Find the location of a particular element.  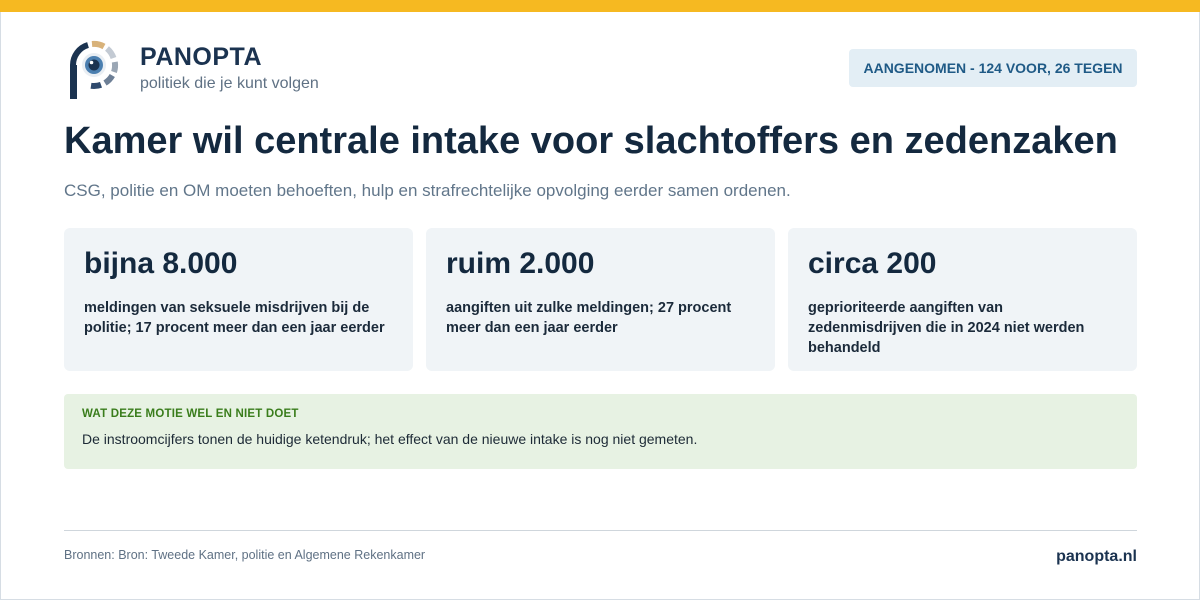

panopta-logo-icon is located at coordinates (94, 69).